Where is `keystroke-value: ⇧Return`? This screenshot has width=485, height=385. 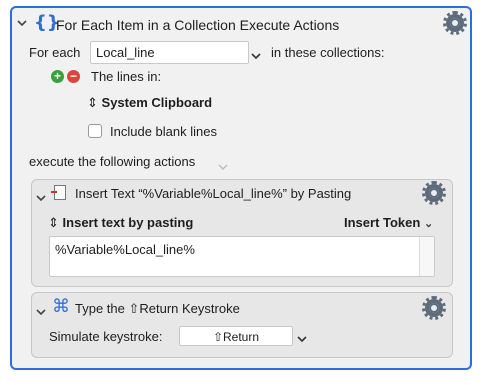 keystroke-value: ⇧Return is located at coordinates (236, 337).